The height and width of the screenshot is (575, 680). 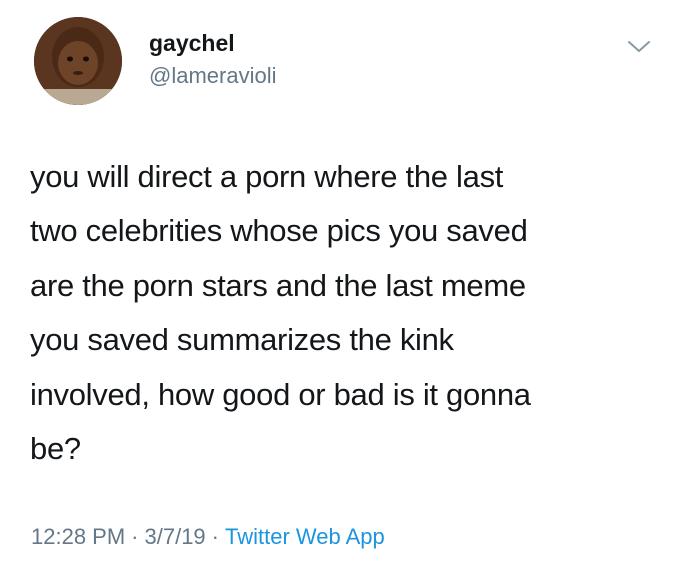 What do you see at coordinates (175, 536) in the screenshot?
I see `tweet-date: 3/7/19` at bounding box center [175, 536].